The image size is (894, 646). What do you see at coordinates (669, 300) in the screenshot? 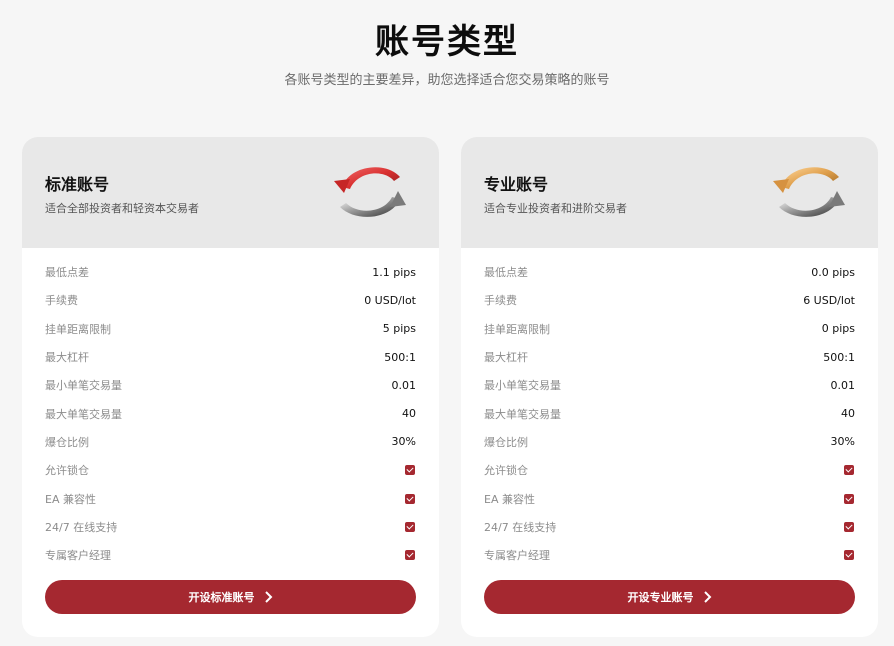
I see `spec-row: 手续费 6 USD/lot` at bounding box center [669, 300].